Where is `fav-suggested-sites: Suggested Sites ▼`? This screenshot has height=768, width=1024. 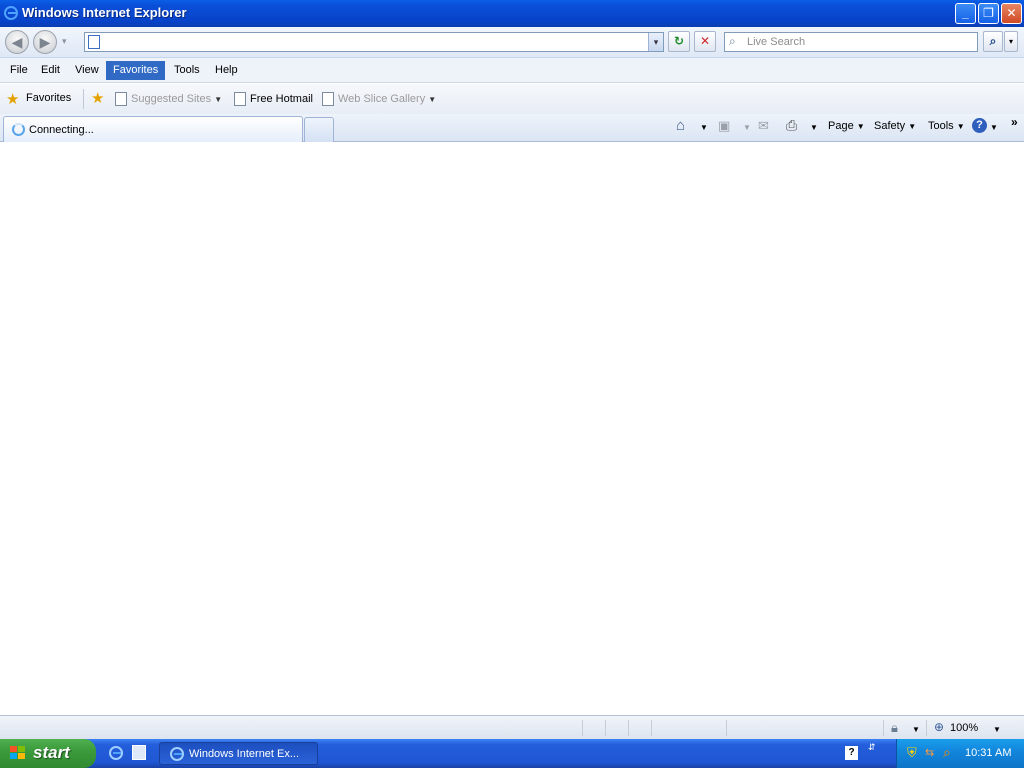 fav-suggested-sites: Suggested Sites ▼ is located at coordinates (168, 99).